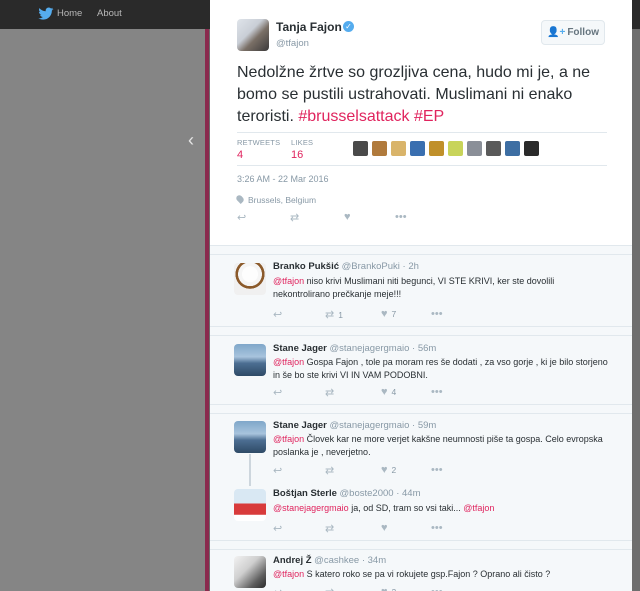 This screenshot has width=640, height=591. I want to click on hashtag-link: #EP, so click(429, 116).